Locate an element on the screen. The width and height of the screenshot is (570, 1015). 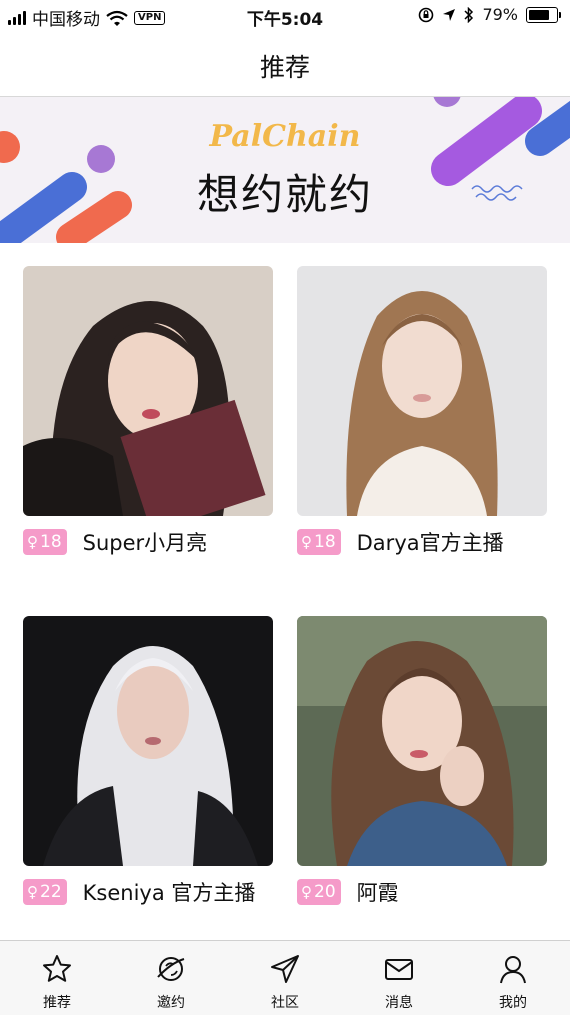
profile-card: ♀ 18 Darya官方主播 is located at coordinates (422, 411).